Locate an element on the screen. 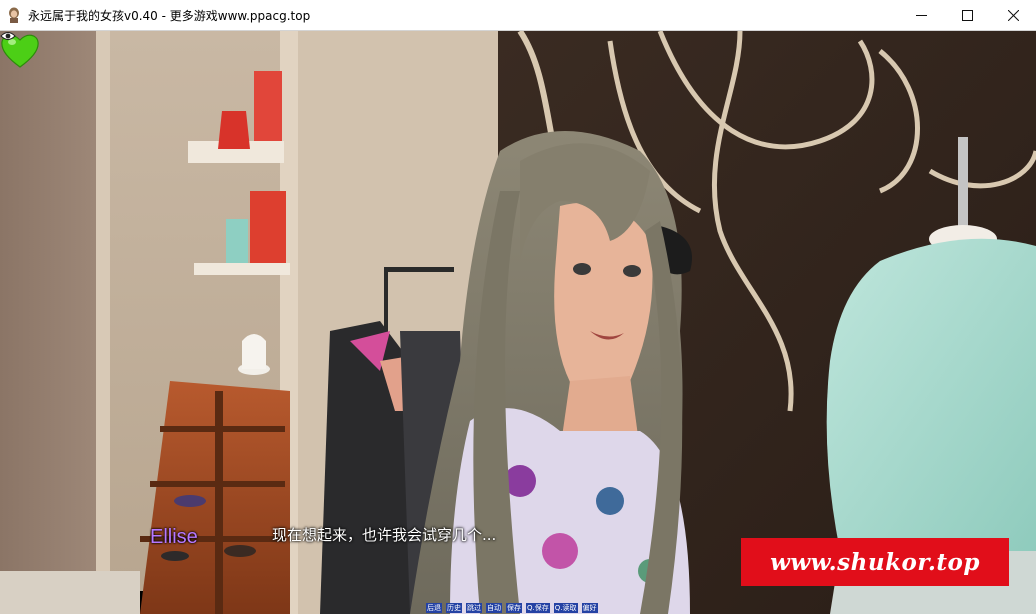  window-title: 永远属于我的女孩v0.40 - 更多游戏www.ppacg.top is located at coordinates (169, 16).